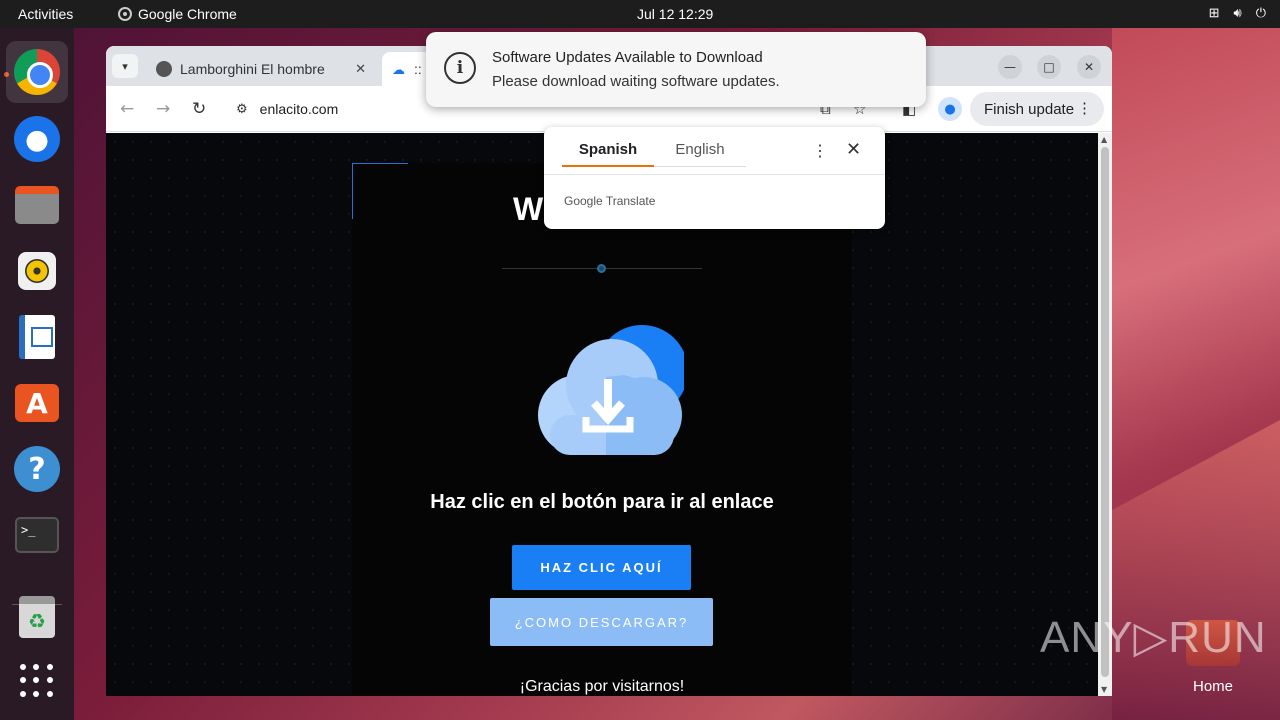 The image size is (1280, 720). I want to click on card-corner-accent, so click(380, 191).